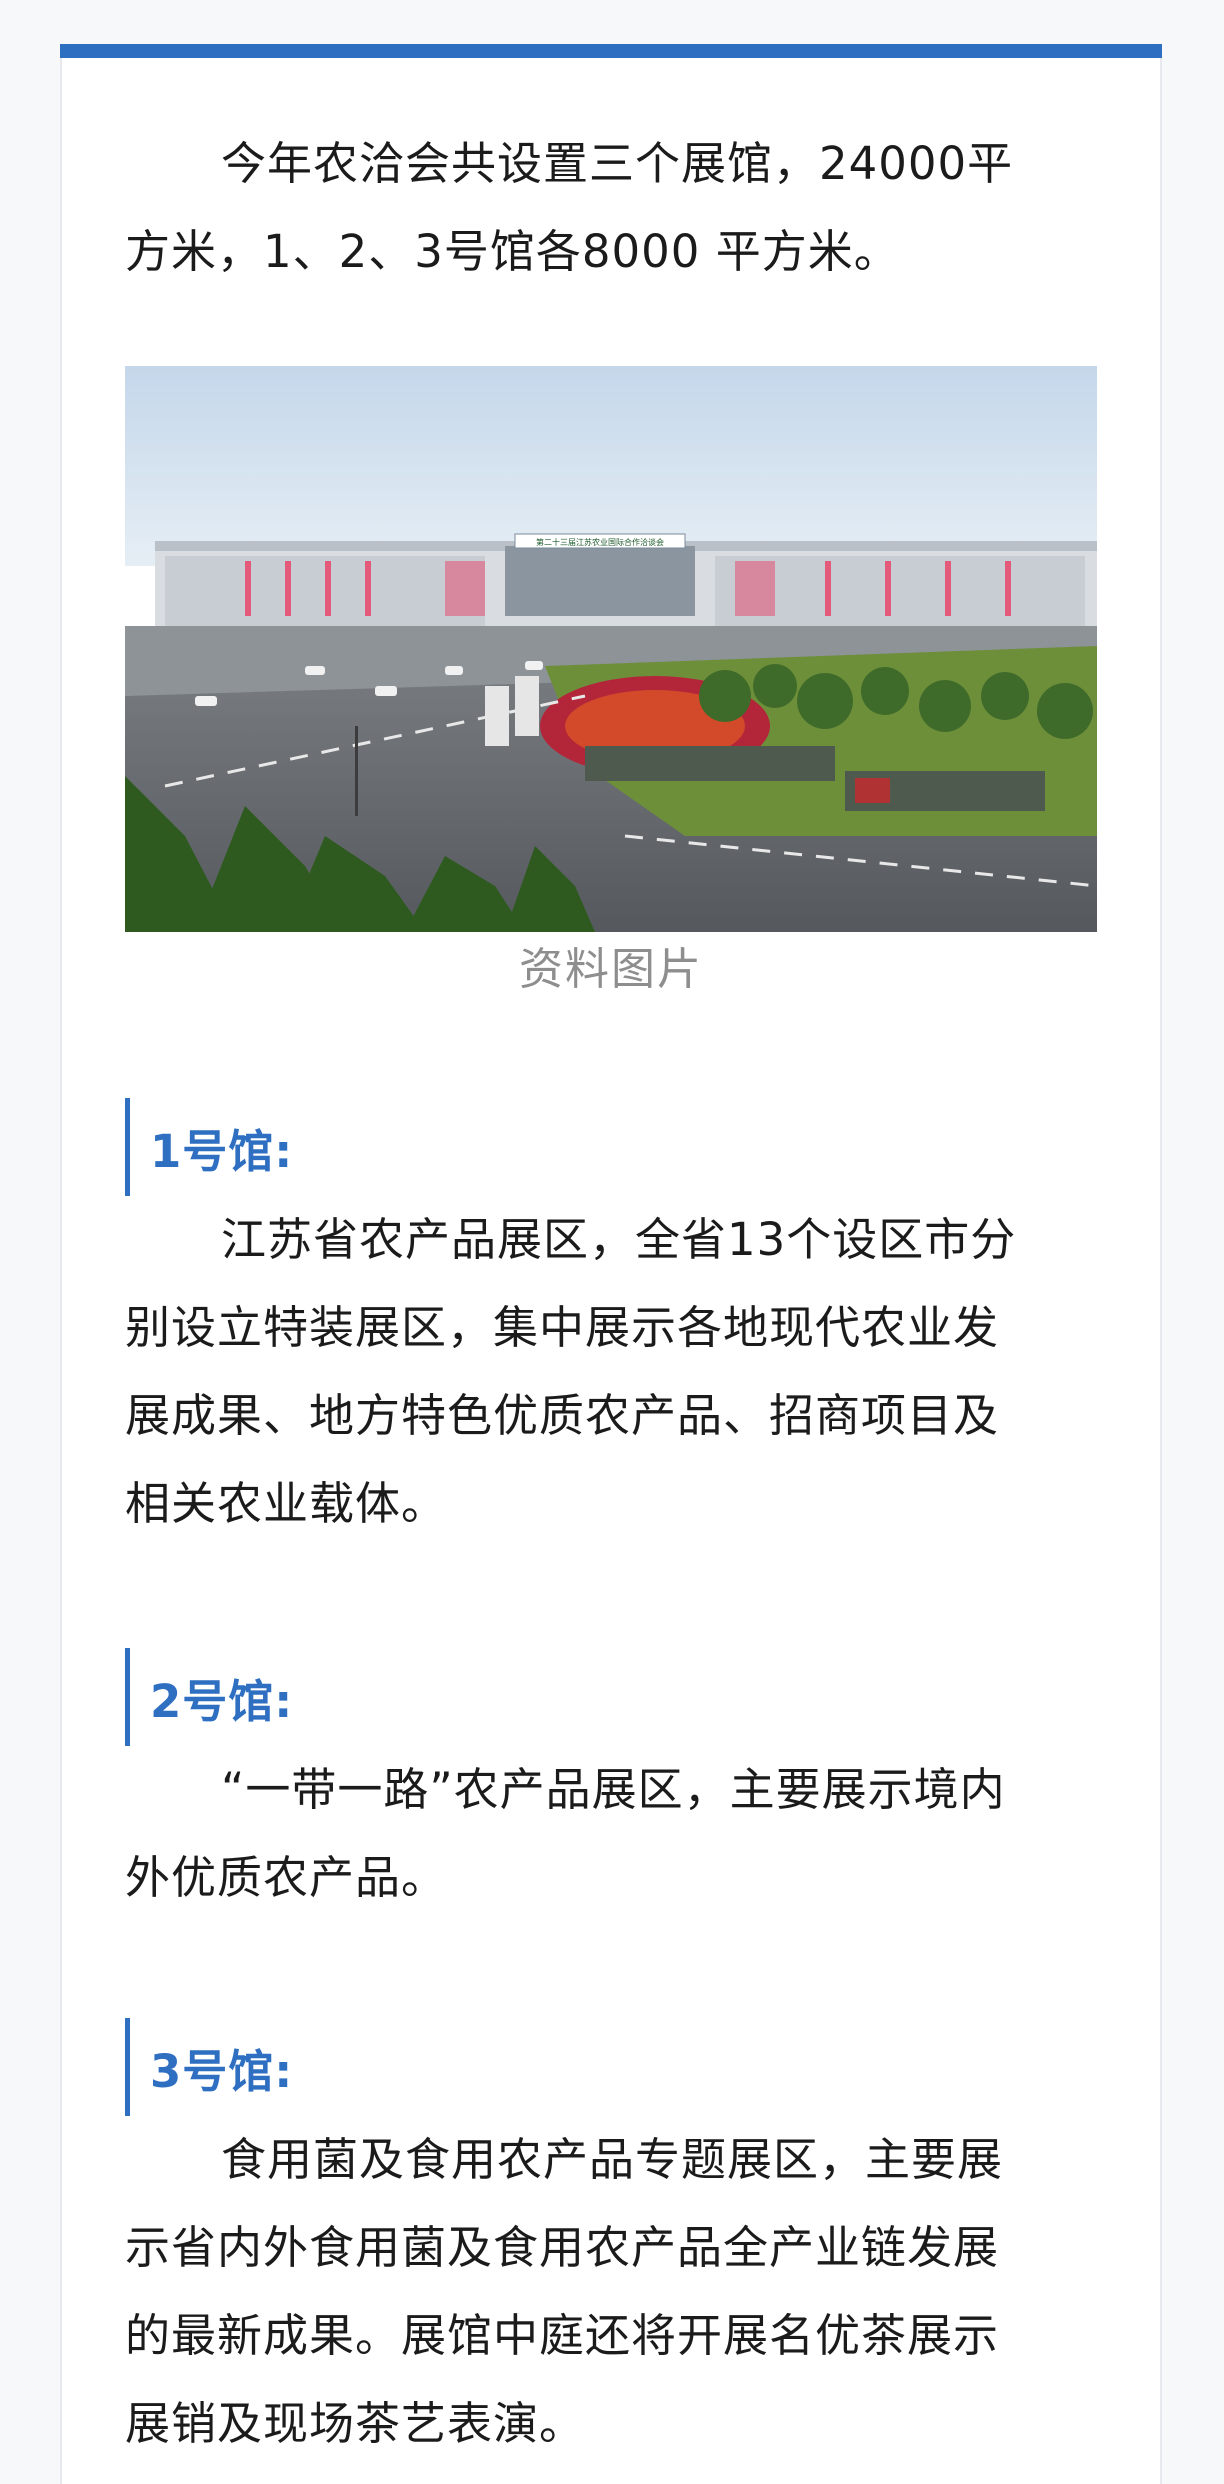 The image size is (1224, 2484). I want to click on paragraph-line: 展销及现场茶艺表演。, so click(355, 2423).